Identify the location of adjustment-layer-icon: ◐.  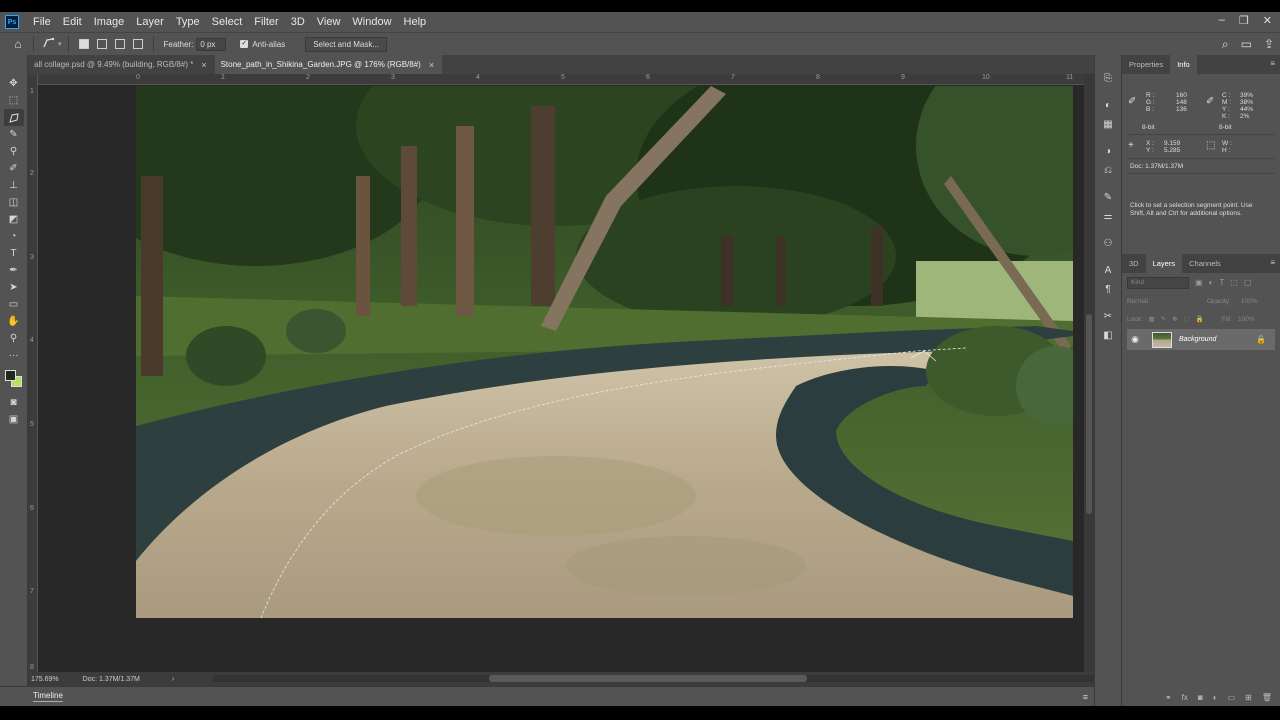
(1215, 697).